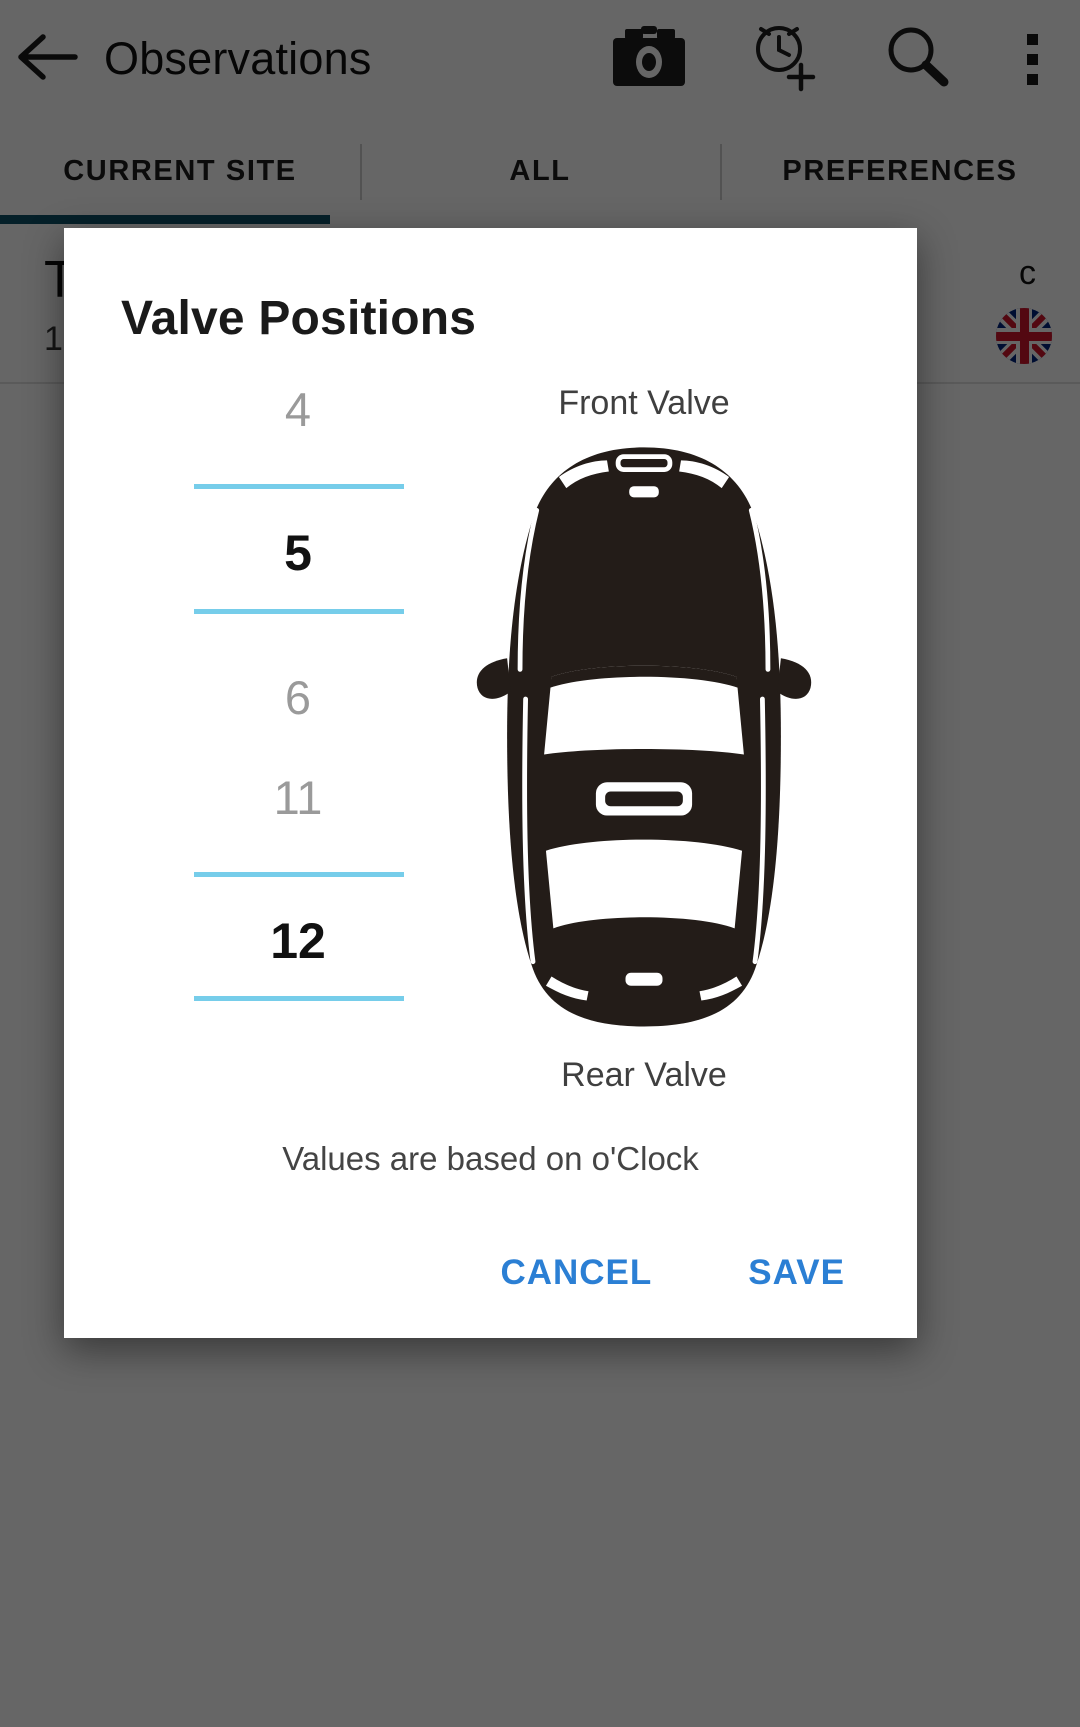 The width and height of the screenshot is (1080, 1727). I want to click on rear-valve-picker: 11 12, so click(298, 876).